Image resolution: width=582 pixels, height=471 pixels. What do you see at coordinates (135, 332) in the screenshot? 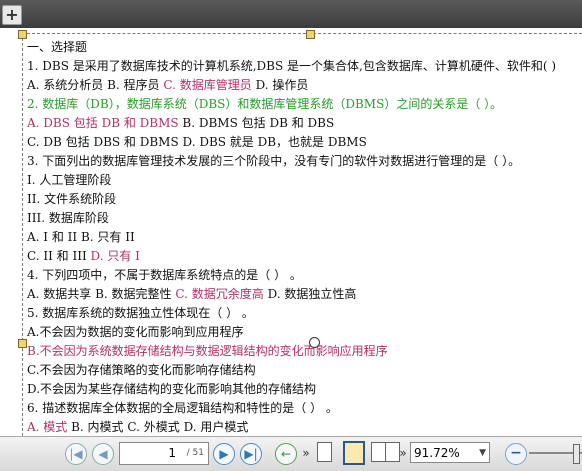
I see `text-segment: A.不会因为数据的变化而影响到应用程序` at bounding box center [135, 332].